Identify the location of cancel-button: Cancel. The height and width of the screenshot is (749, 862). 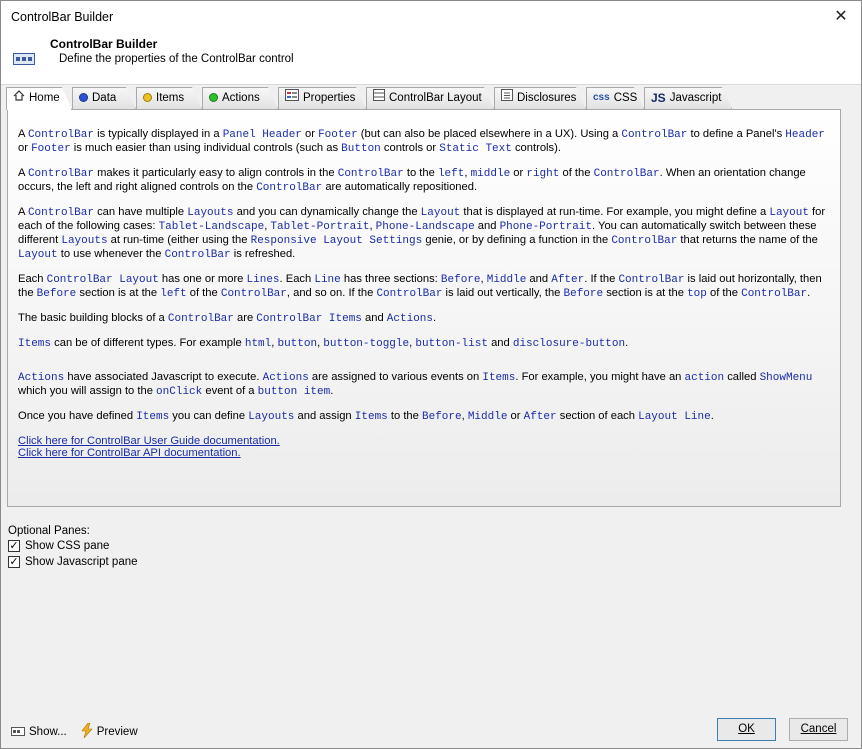
(818, 729).